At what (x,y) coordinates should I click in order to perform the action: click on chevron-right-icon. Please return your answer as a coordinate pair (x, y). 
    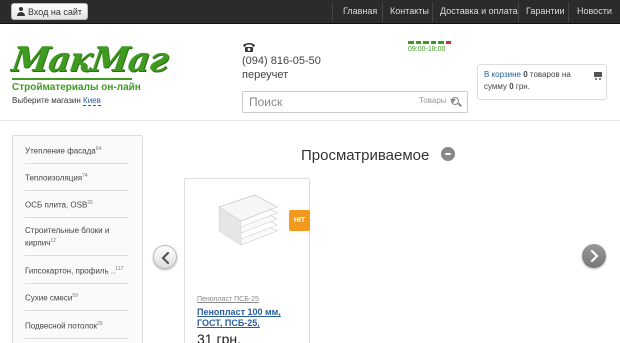
    Looking at the image, I should click on (594, 256).